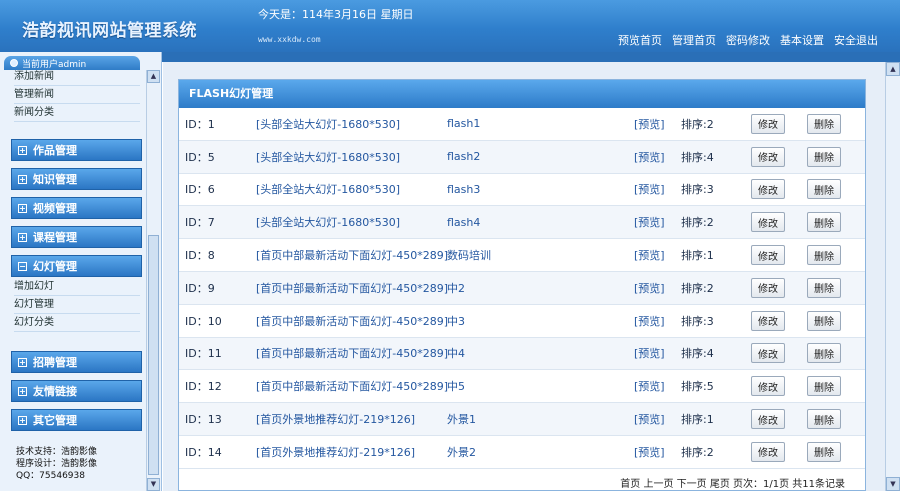 This screenshot has width=900, height=491. I want to click on sidebar-item-slide-category: 幻灯分类, so click(77, 323).